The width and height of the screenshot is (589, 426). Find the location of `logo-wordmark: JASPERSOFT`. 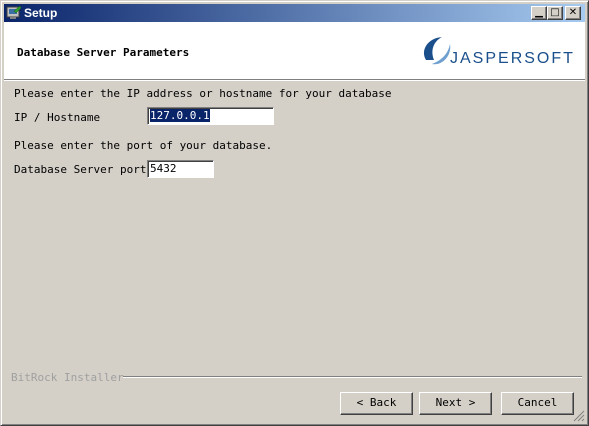

logo-wordmark: JASPERSOFT is located at coordinates (512, 58).